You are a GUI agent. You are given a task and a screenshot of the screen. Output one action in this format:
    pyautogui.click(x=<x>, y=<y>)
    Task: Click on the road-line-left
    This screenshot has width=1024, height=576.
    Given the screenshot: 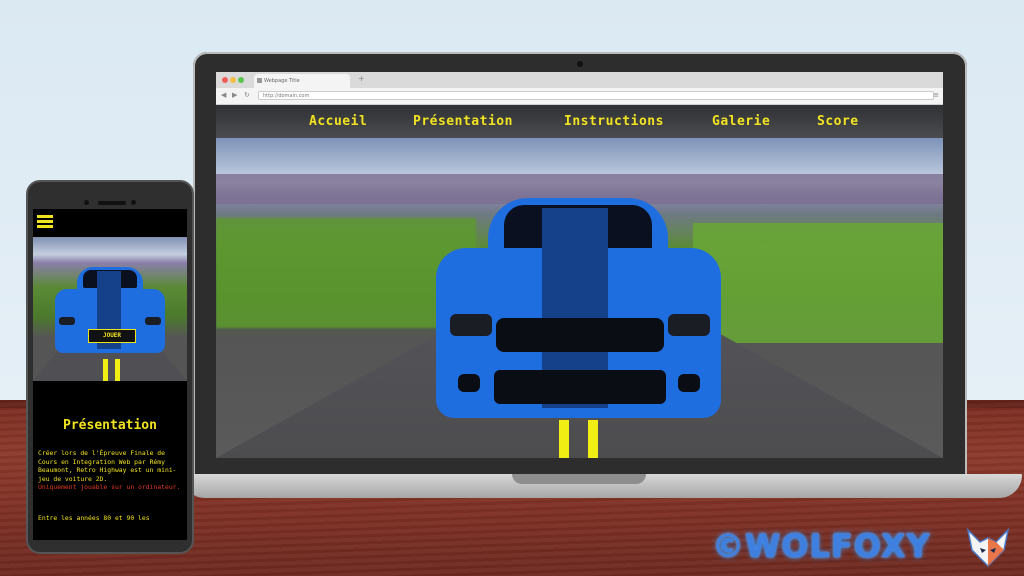 What is the action you would take?
    pyautogui.click(x=564, y=439)
    